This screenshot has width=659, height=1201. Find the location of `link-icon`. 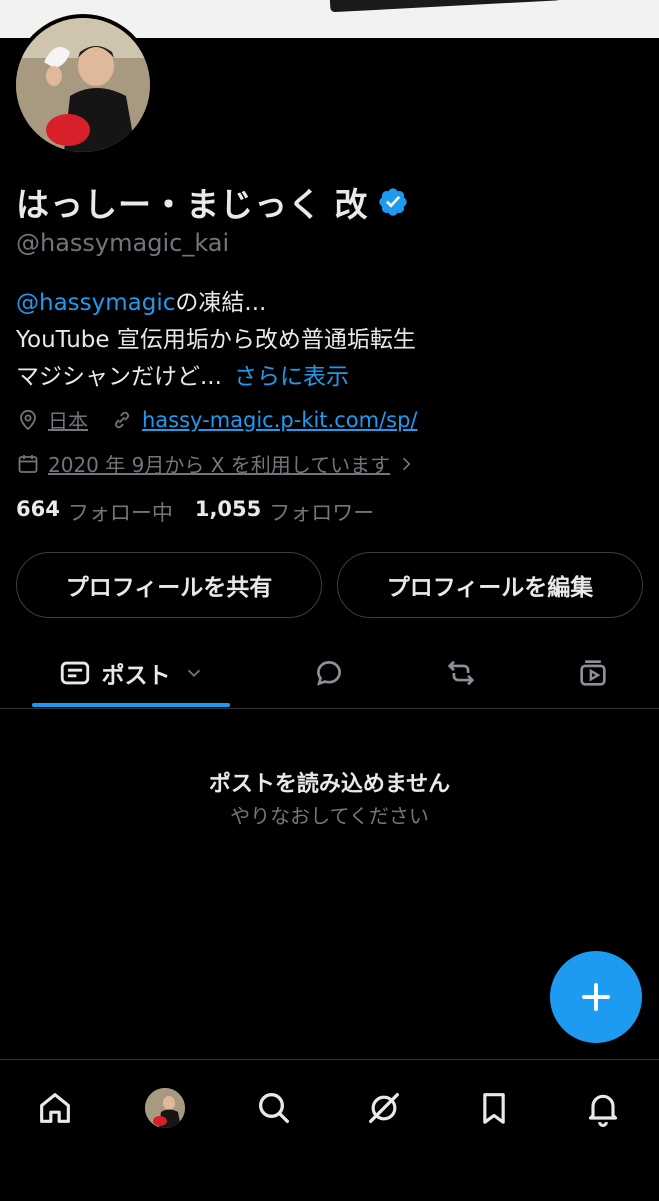

link-icon is located at coordinates (122, 419).